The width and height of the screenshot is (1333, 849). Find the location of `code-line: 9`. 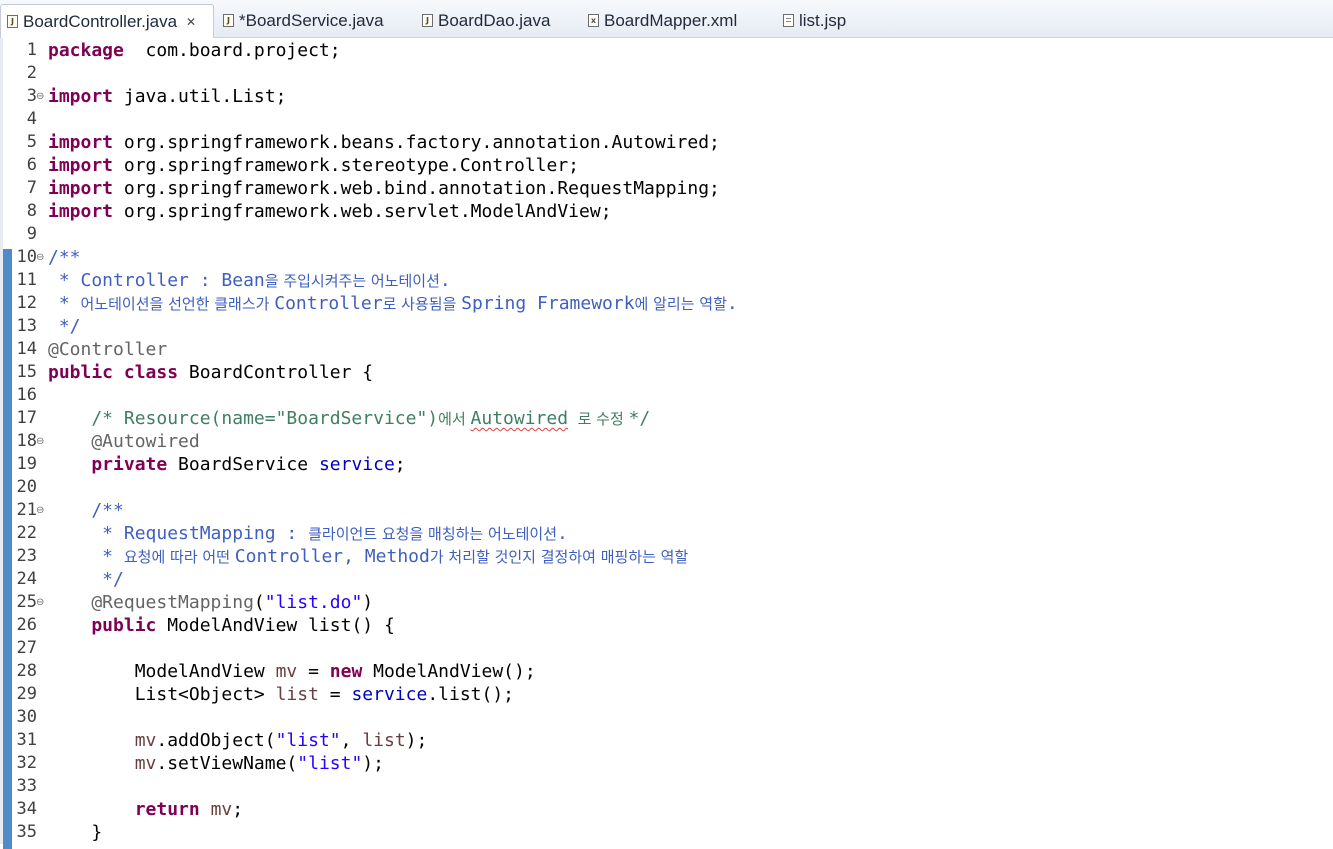

code-line: 9 is located at coordinates (666, 234).